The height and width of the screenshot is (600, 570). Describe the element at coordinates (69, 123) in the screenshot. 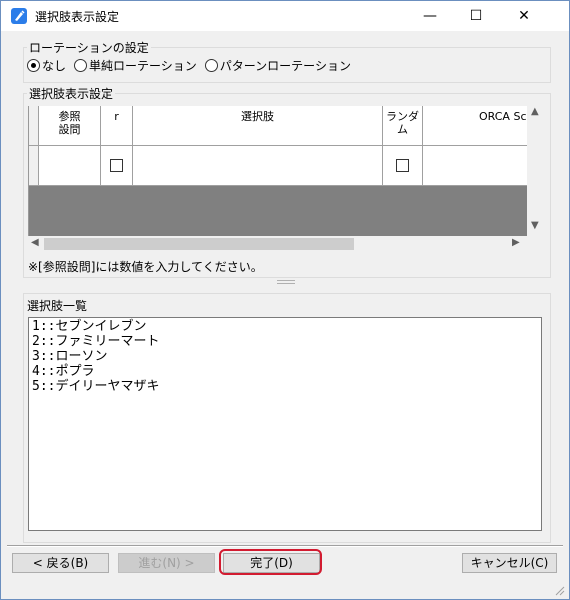

I see `col-ref-label: 参照 設問` at that location.